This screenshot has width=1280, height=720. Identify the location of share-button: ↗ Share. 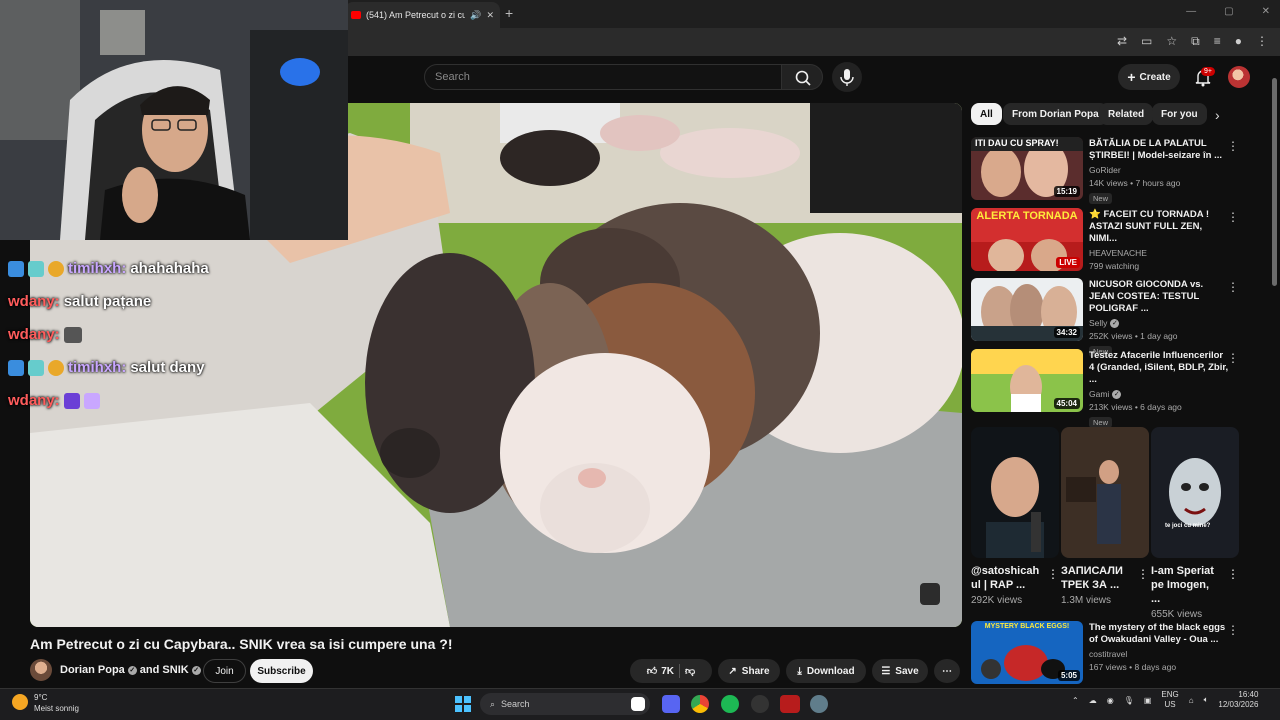
(749, 671).